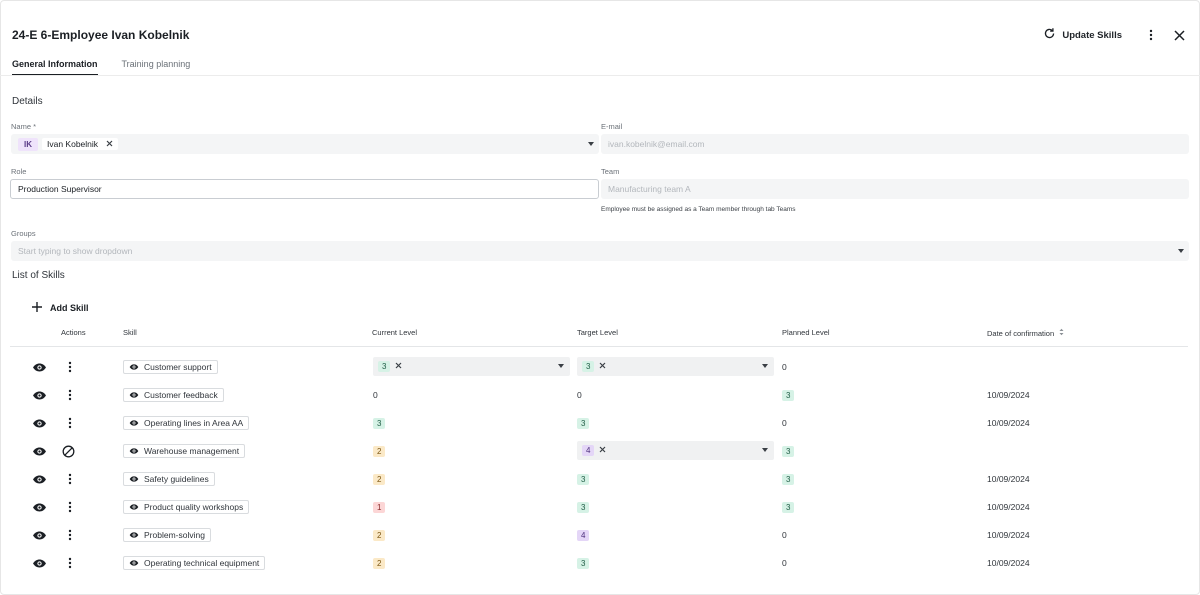 This screenshot has height=595, width=1200. I want to click on target-level-value: 0, so click(579, 395).